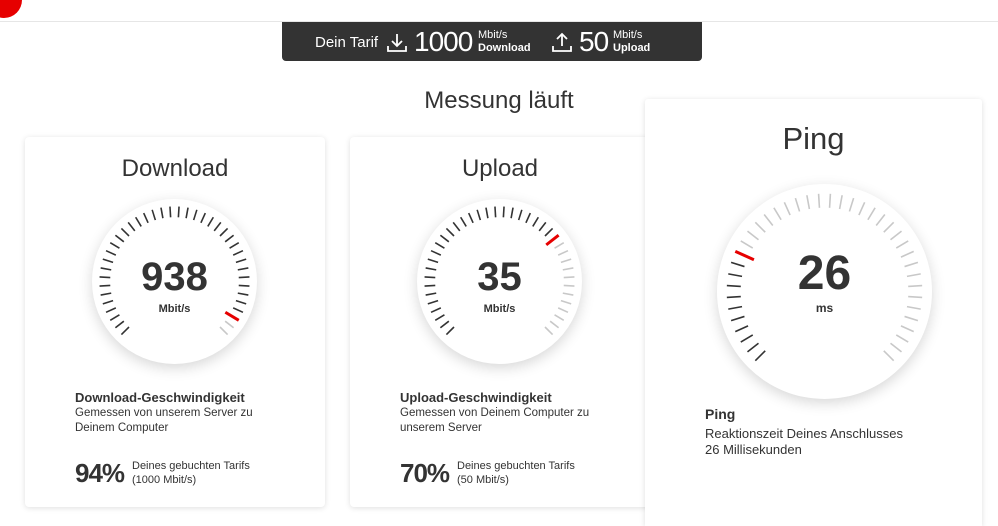 This screenshot has width=998, height=526. I want to click on download-title: Download, so click(175, 168).